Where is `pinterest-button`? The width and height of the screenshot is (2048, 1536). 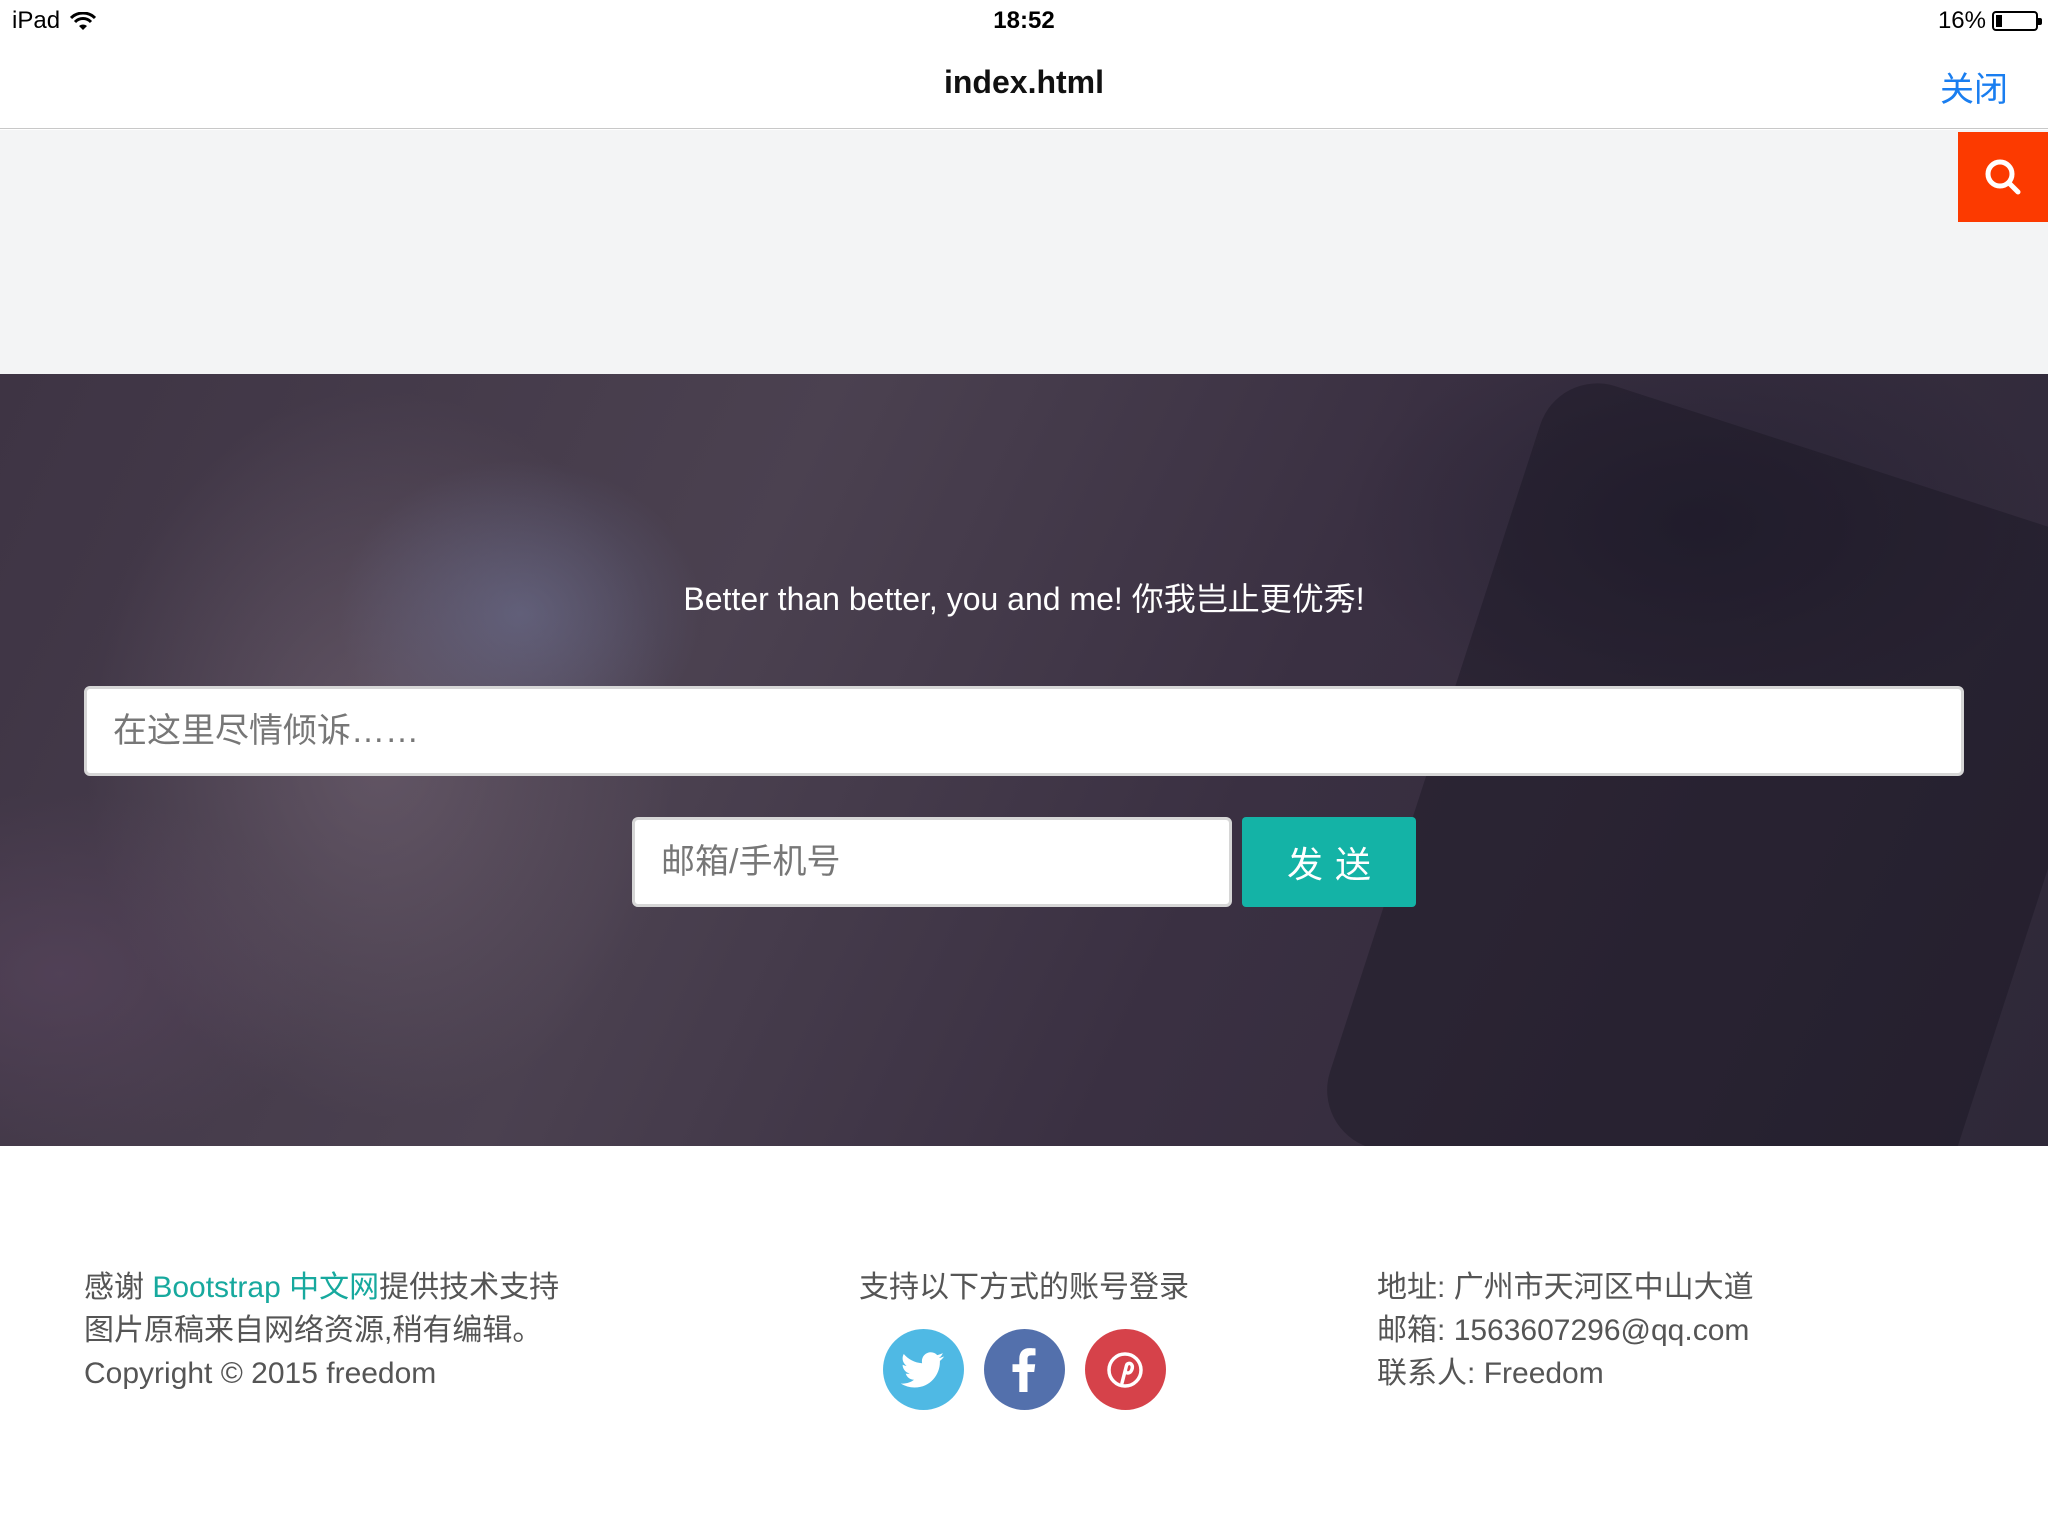
pinterest-button is located at coordinates (1125, 1369).